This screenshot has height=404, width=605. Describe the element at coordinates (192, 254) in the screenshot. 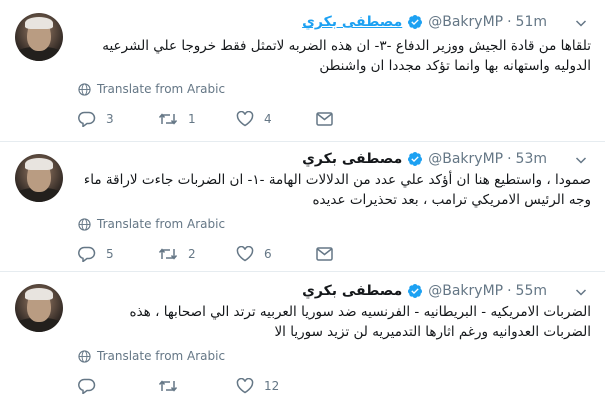

I see `retweet-count: 2` at that location.